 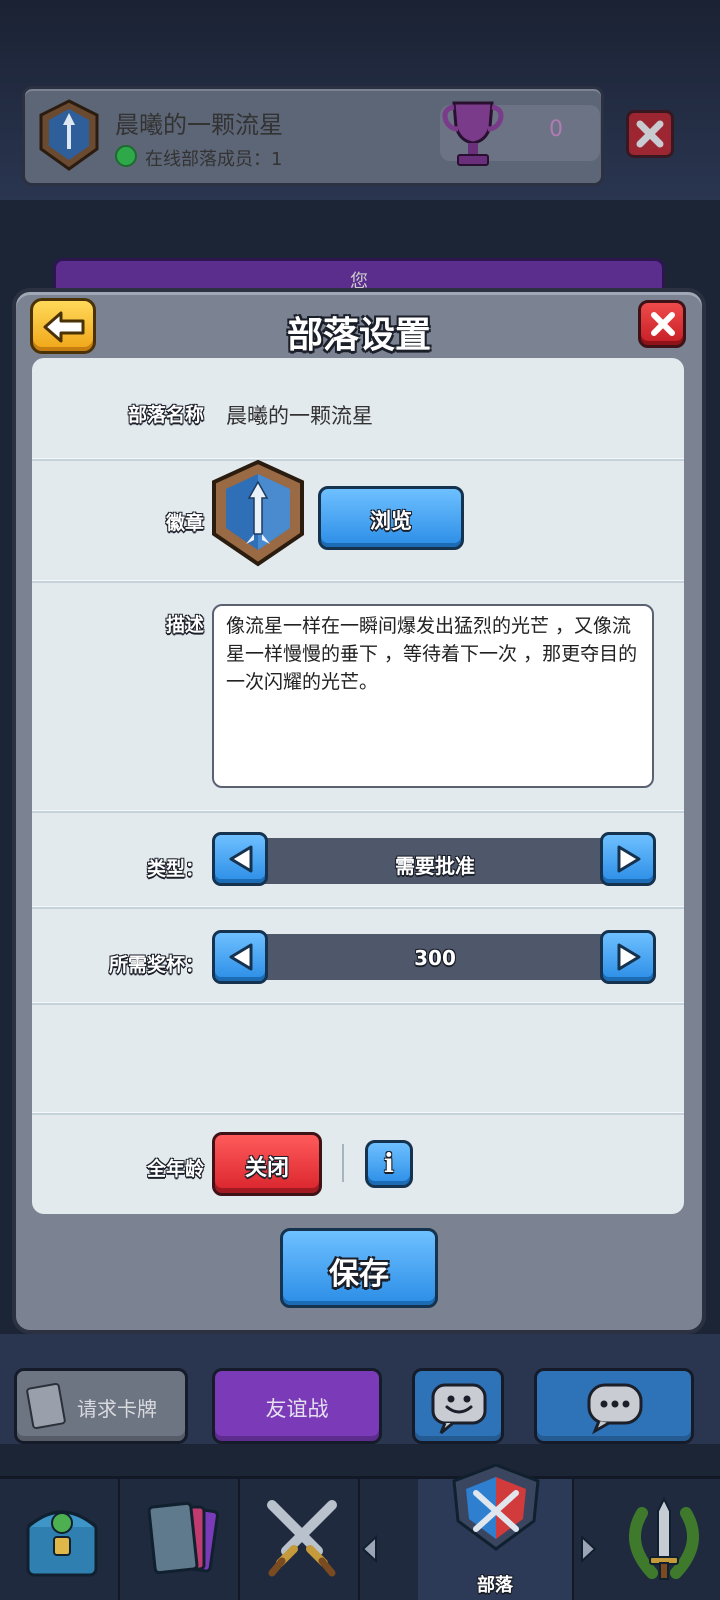 What do you see at coordinates (664, 1538) in the screenshot?
I see `laurel-sword-icon` at bounding box center [664, 1538].